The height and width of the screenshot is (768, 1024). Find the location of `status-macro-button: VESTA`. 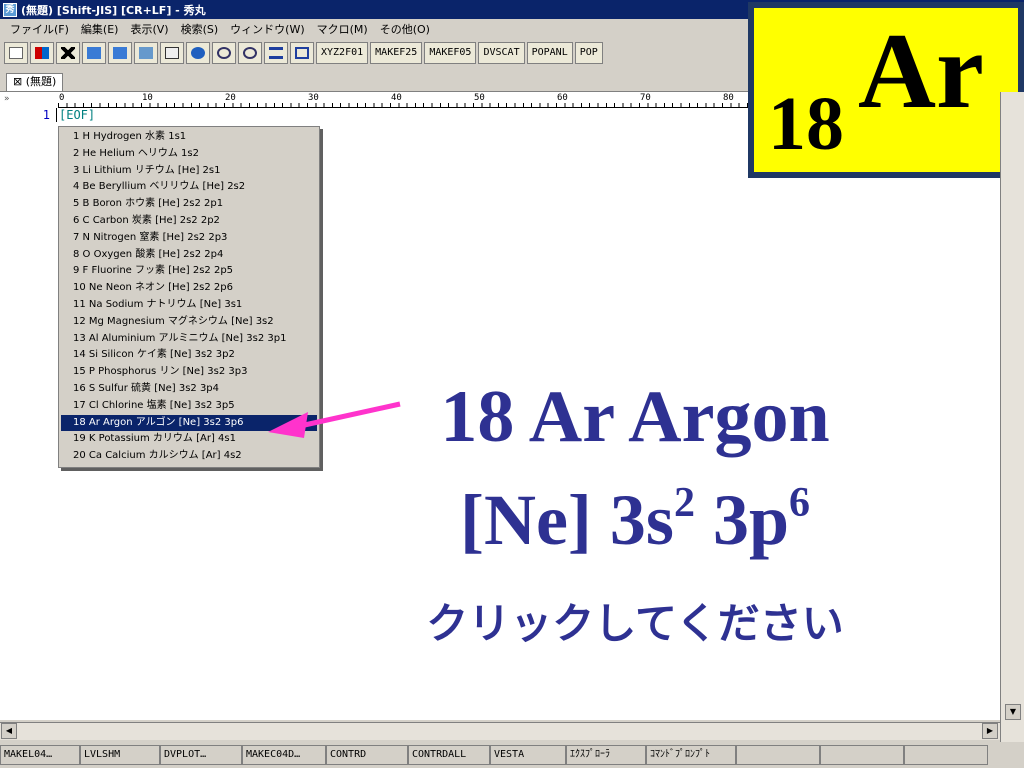

status-macro-button: VESTA is located at coordinates (528, 755).